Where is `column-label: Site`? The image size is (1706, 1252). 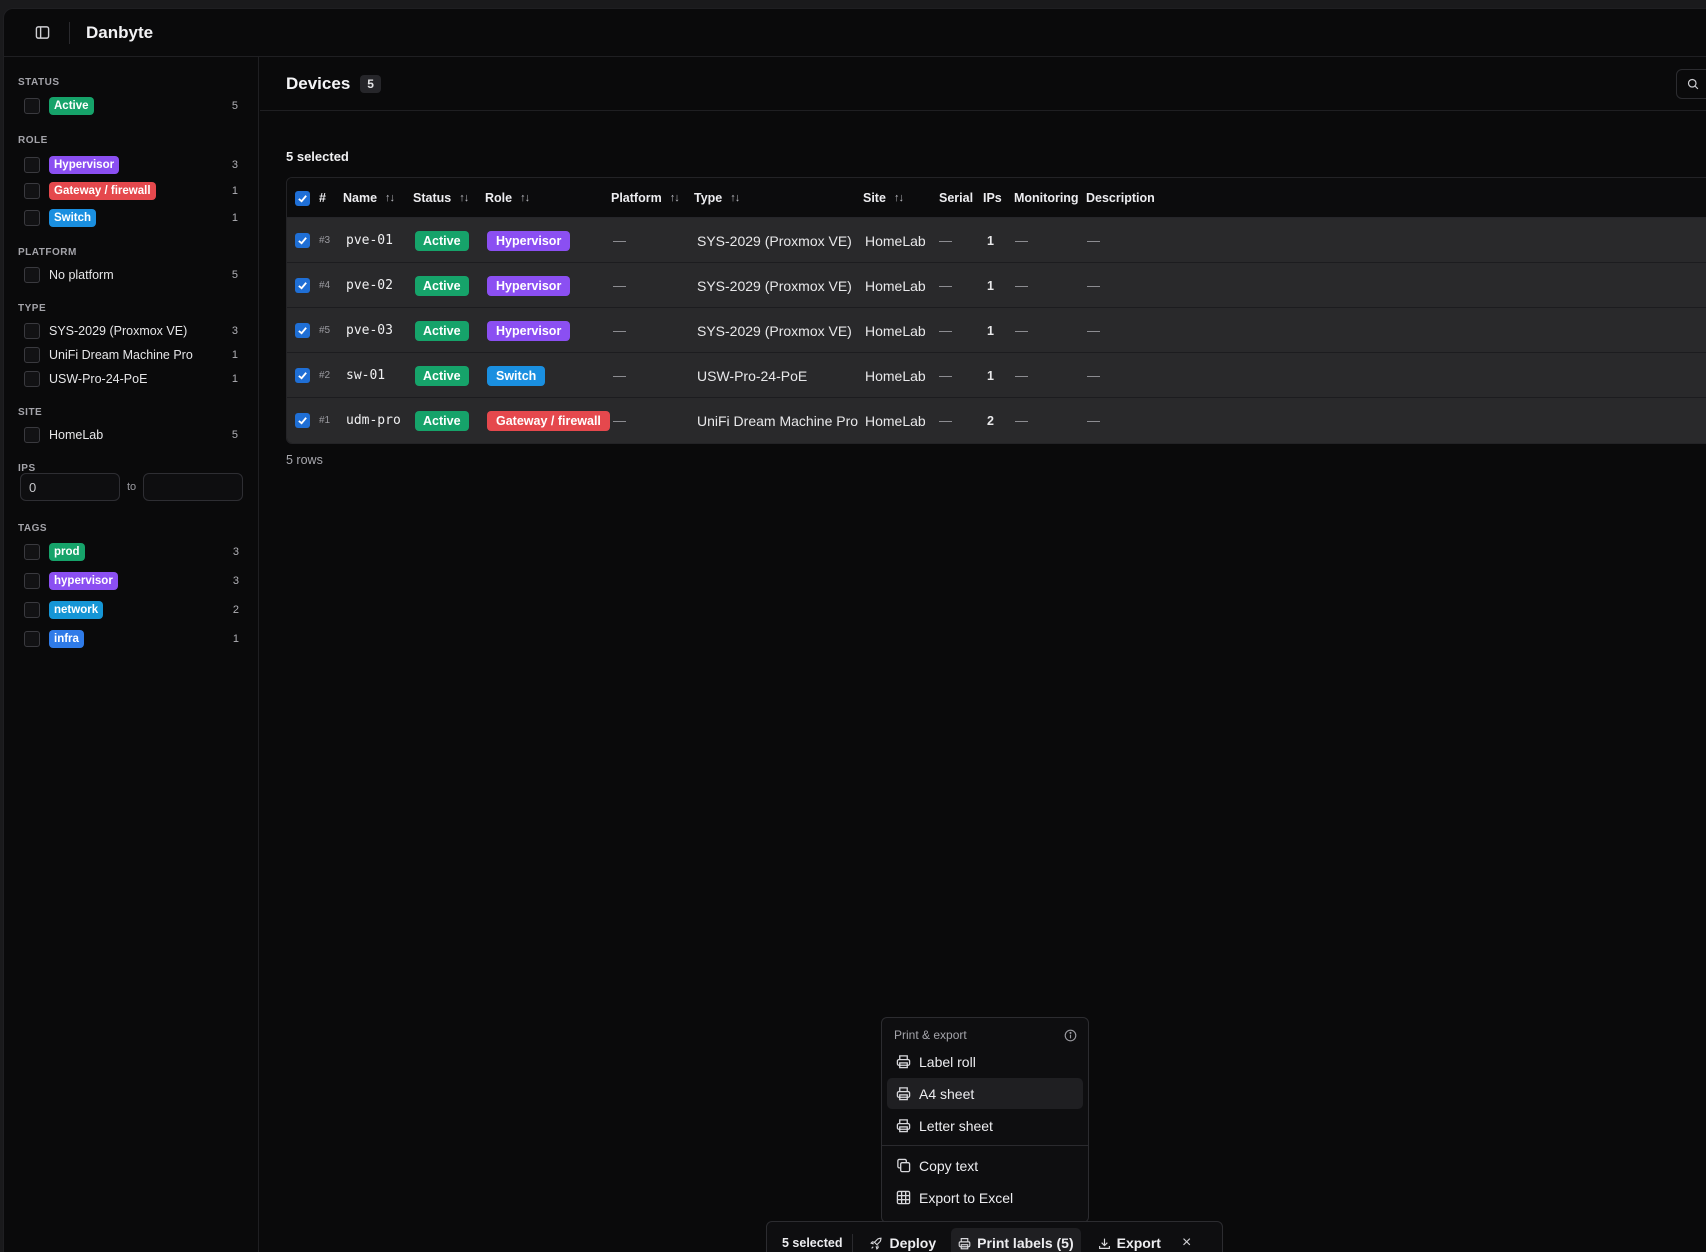
column-label: Site is located at coordinates (874, 198).